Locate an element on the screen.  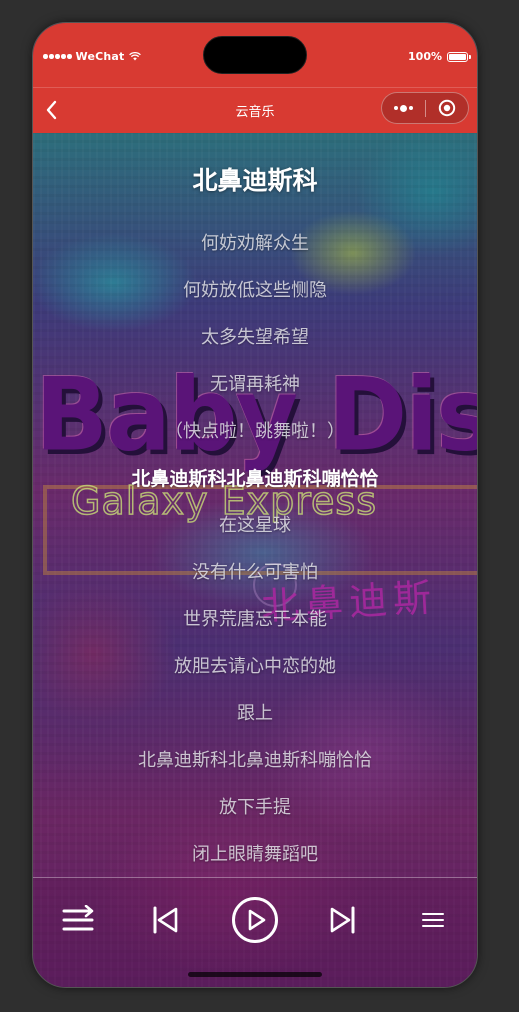
lyric-line: 何妨放低这些恻隐 is located at coordinates (255, 295).